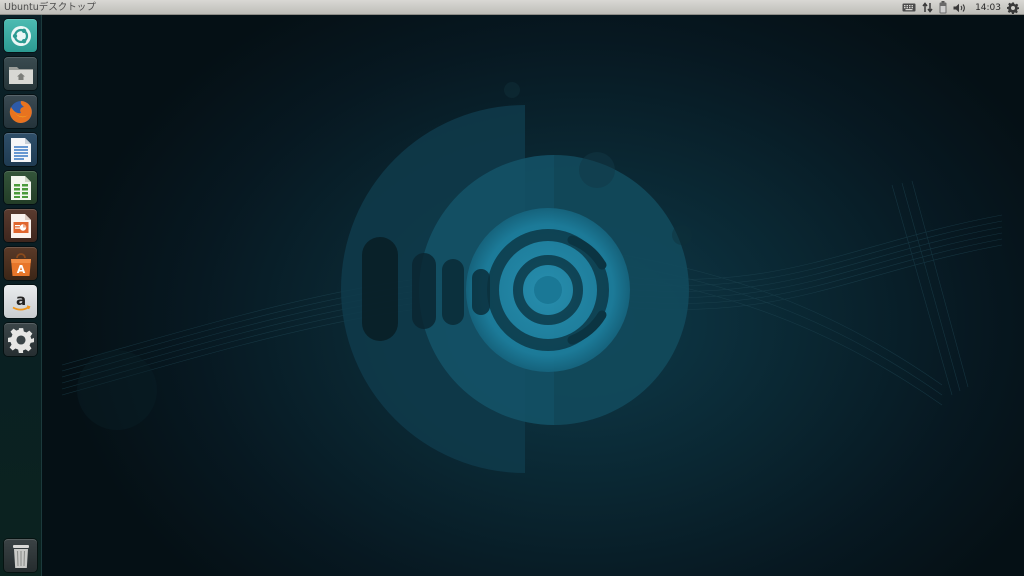 Image resolution: width=1024 pixels, height=576 pixels. I want to click on impress-presentation-icon, so click(21, 226).